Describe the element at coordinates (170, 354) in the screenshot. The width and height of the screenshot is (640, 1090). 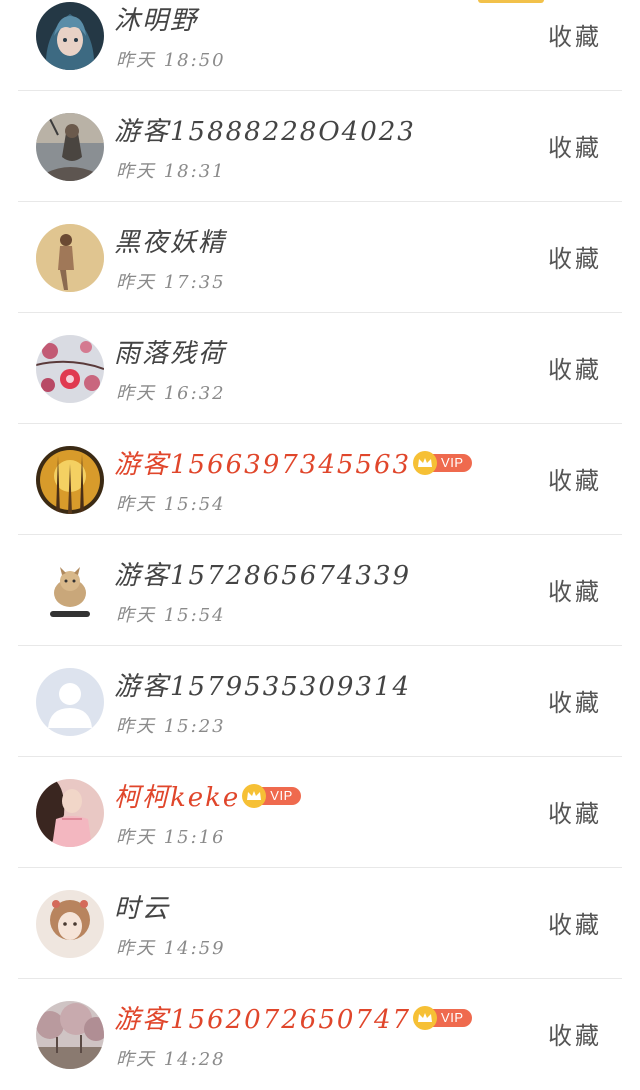
I see `username: 雨落残荷` at that location.